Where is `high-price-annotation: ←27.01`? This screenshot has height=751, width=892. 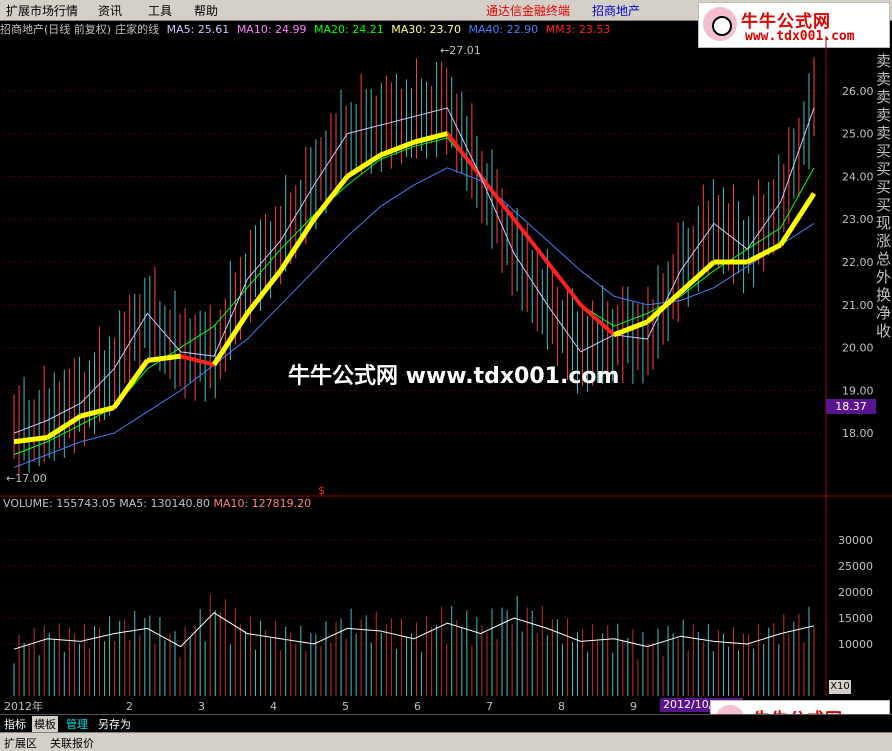 high-price-annotation: ←27.01 is located at coordinates (460, 50).